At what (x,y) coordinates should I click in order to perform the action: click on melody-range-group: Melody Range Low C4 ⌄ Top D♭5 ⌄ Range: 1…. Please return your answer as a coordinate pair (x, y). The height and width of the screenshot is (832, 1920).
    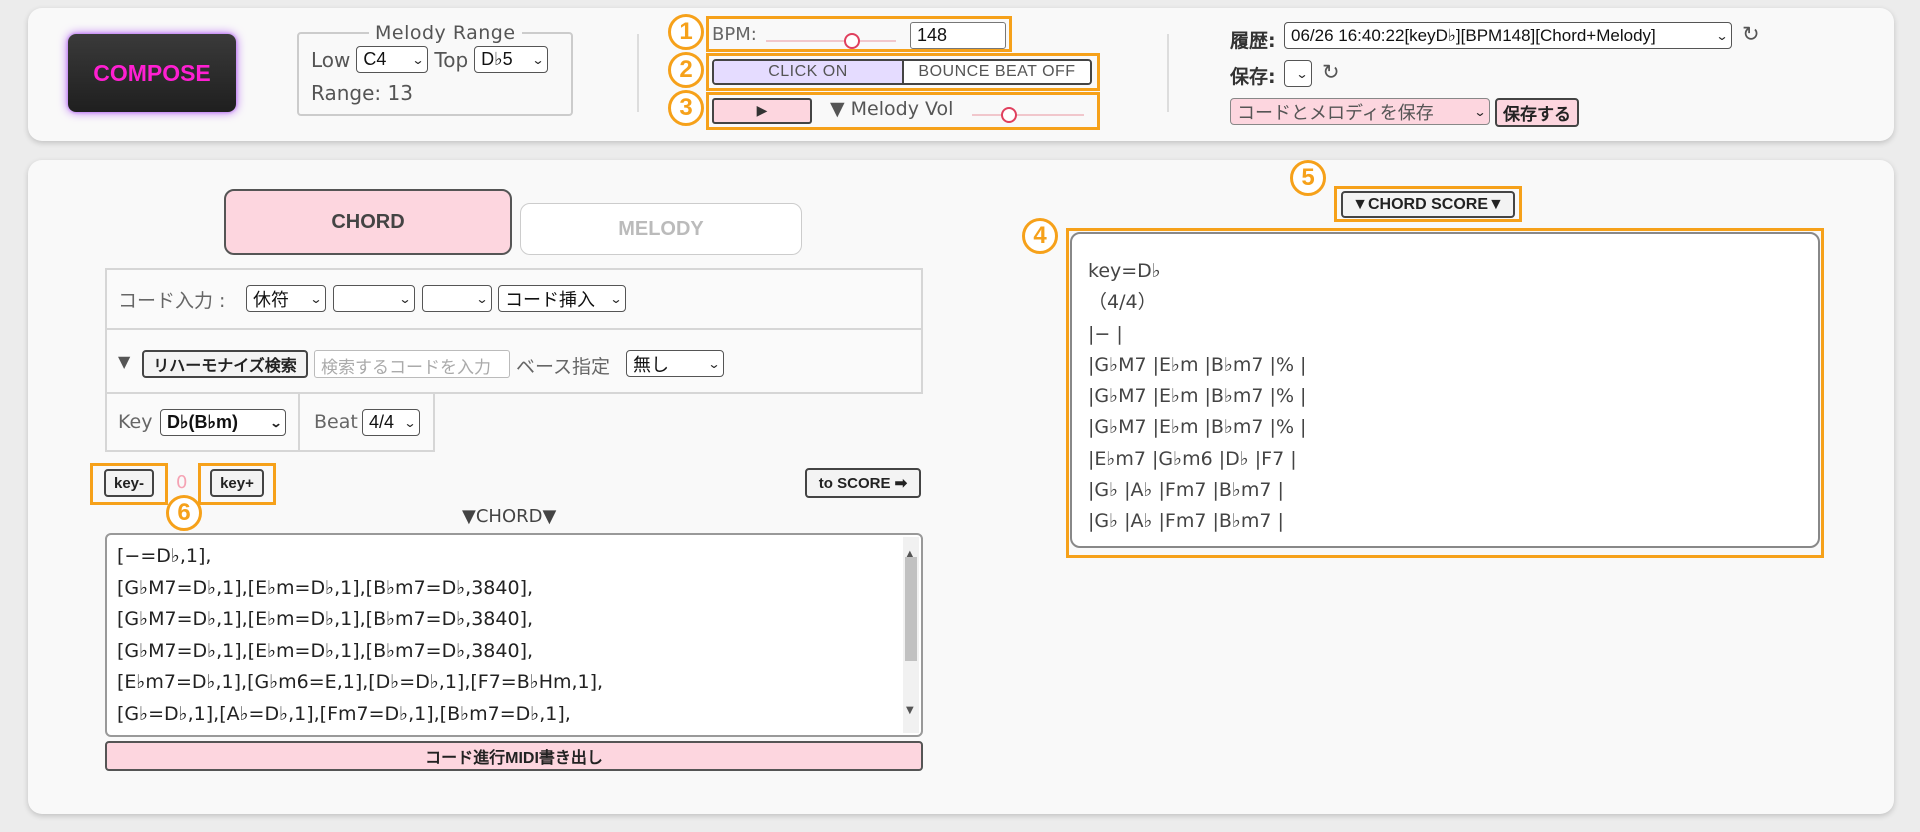
    Looking at the image, I should click on (435, 69).